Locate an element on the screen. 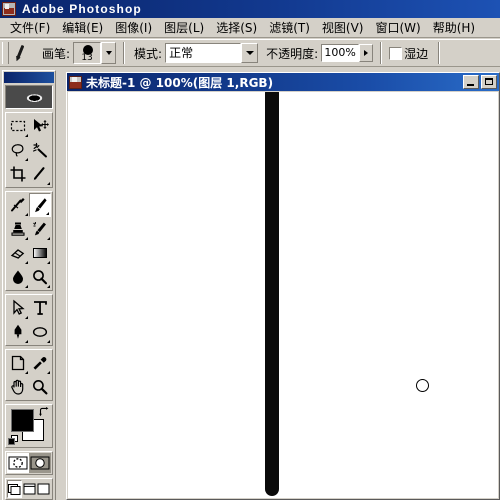  tool-options-bar: 画笔: 13 模式: 正常 不透明度: 100% 湿边 is located at coordinates (250, 53).